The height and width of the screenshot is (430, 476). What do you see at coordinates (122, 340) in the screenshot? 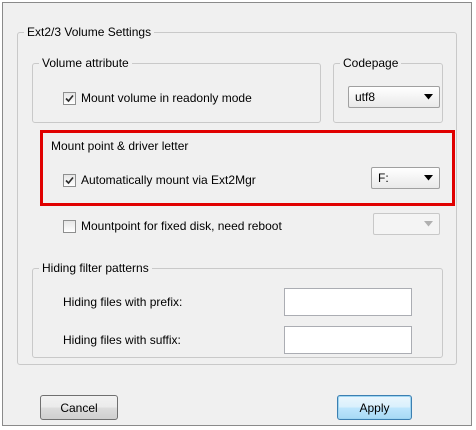
I see `suffix-label: Hiding files with suffix:` at bounding box center [122, 340].